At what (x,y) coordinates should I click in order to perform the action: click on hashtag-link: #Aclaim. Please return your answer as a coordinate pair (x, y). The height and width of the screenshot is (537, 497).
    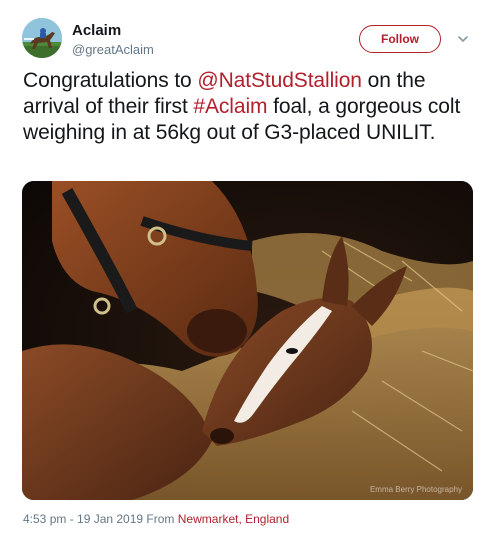
    Looking at the image, I should click on (230, 106).